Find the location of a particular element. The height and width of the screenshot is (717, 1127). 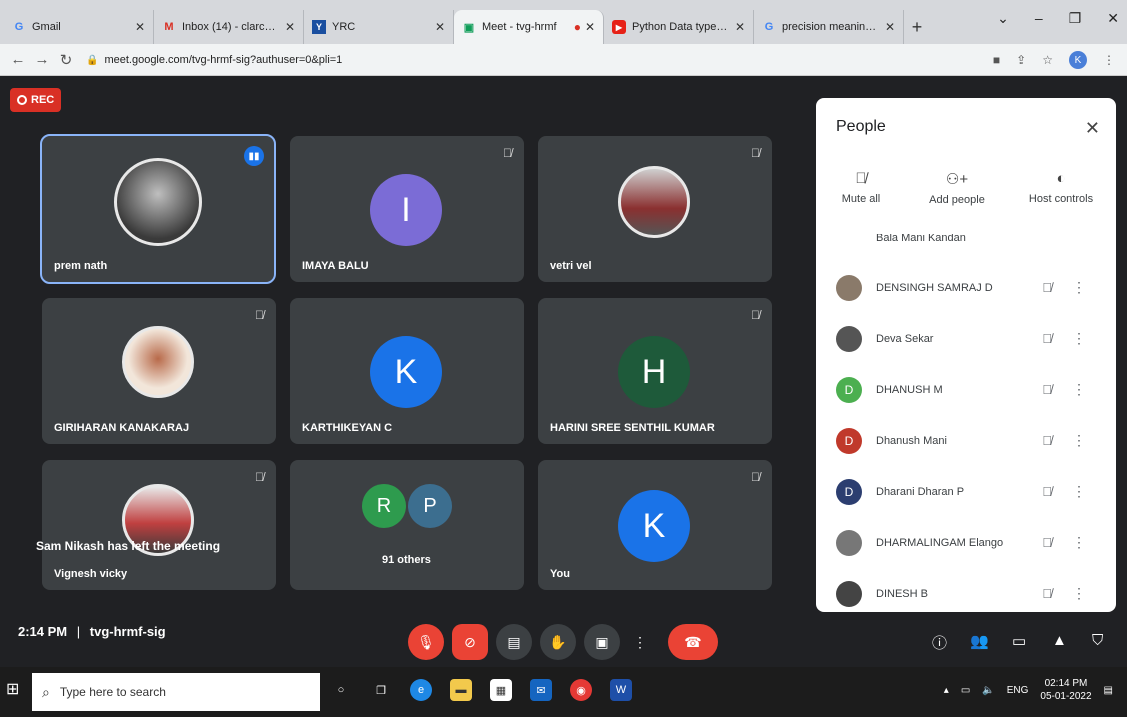

present-button: ▣ is located at coordinates (602, 642).